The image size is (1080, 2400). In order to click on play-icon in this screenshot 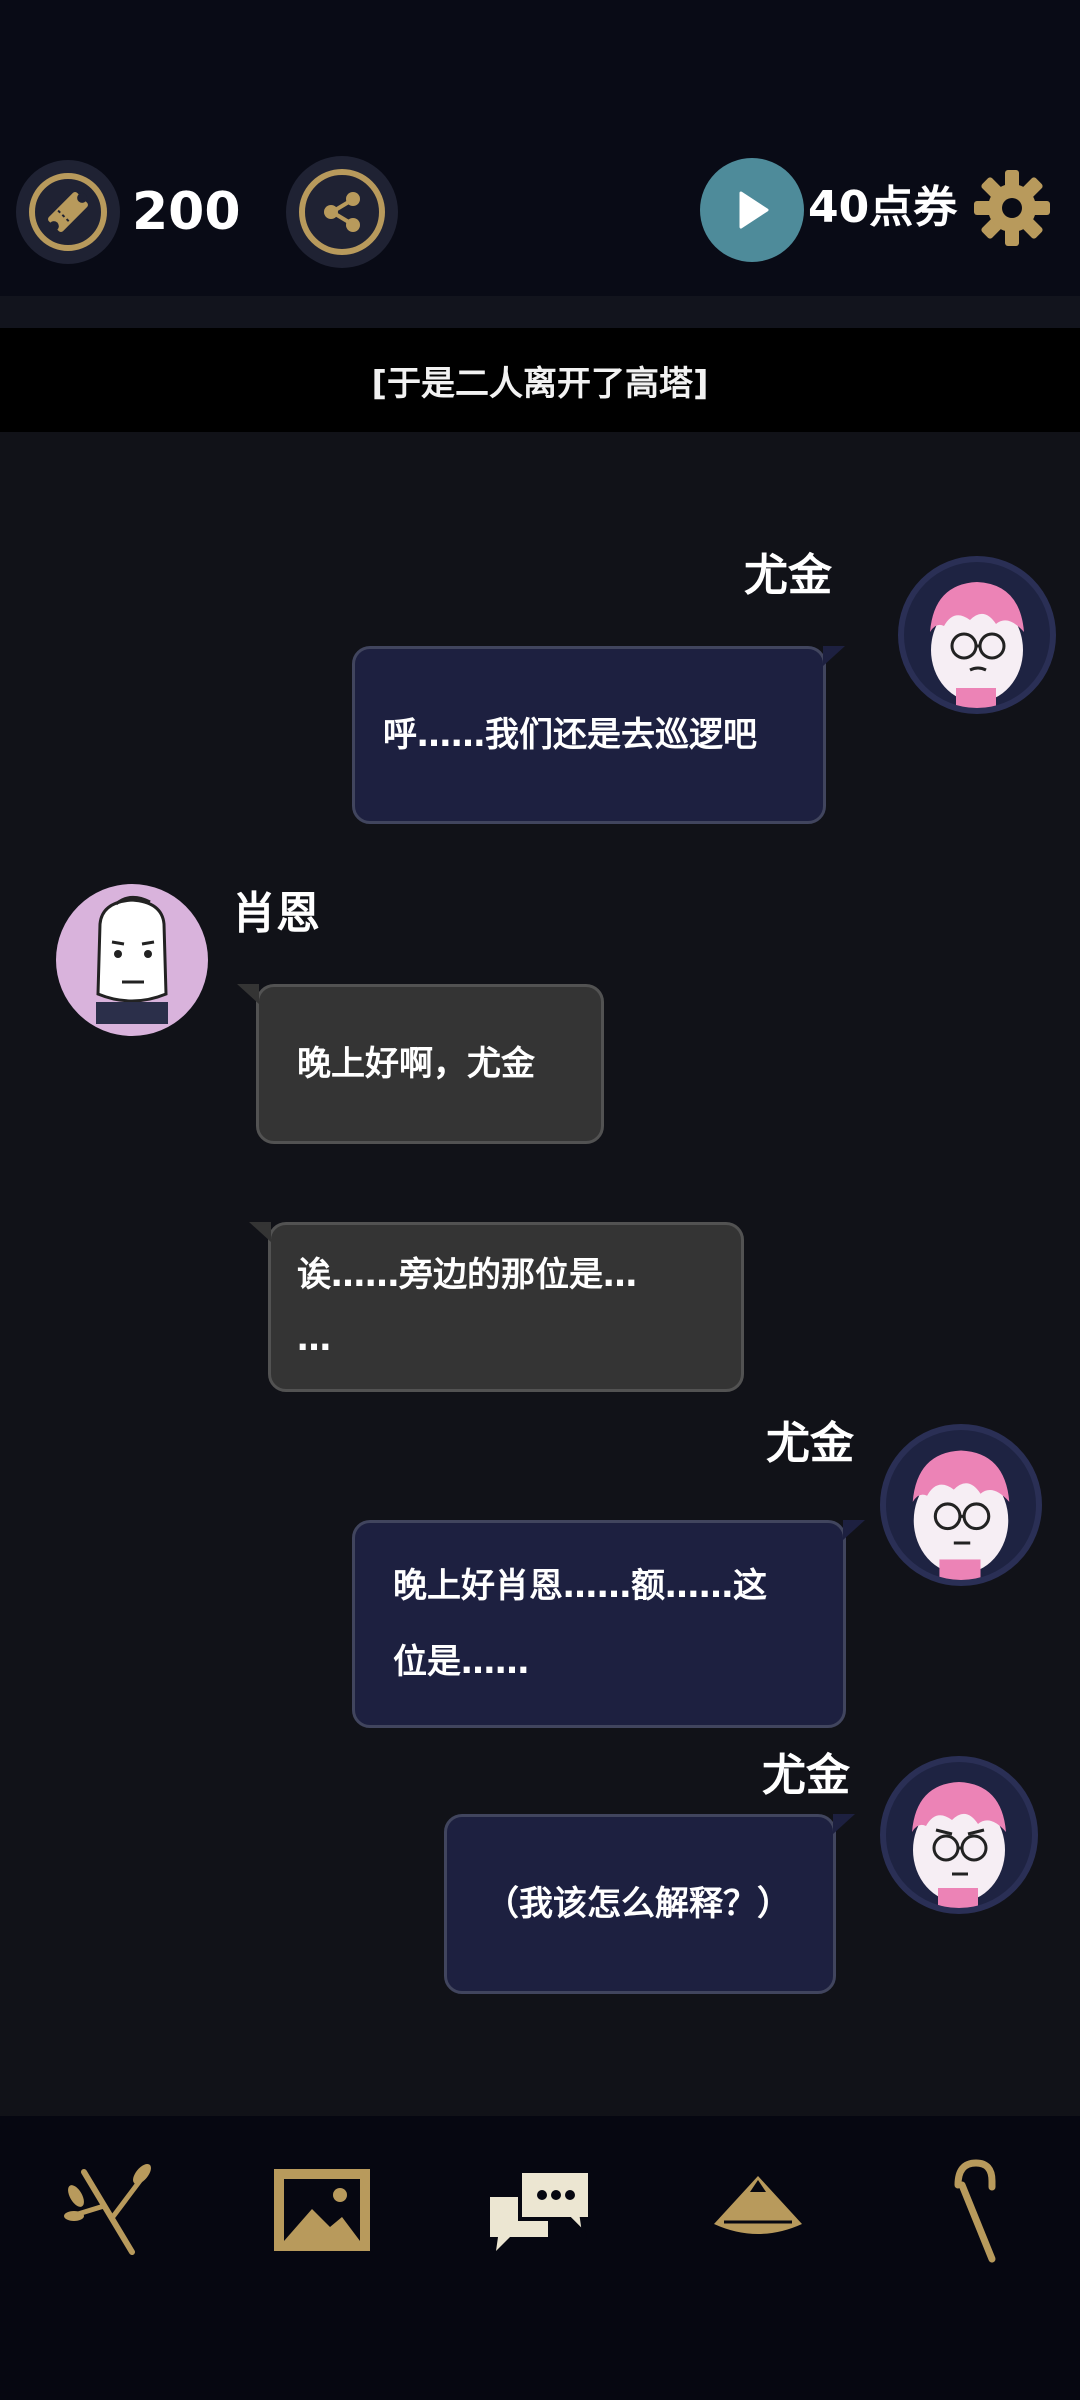, I will do `click(754, 210)`.